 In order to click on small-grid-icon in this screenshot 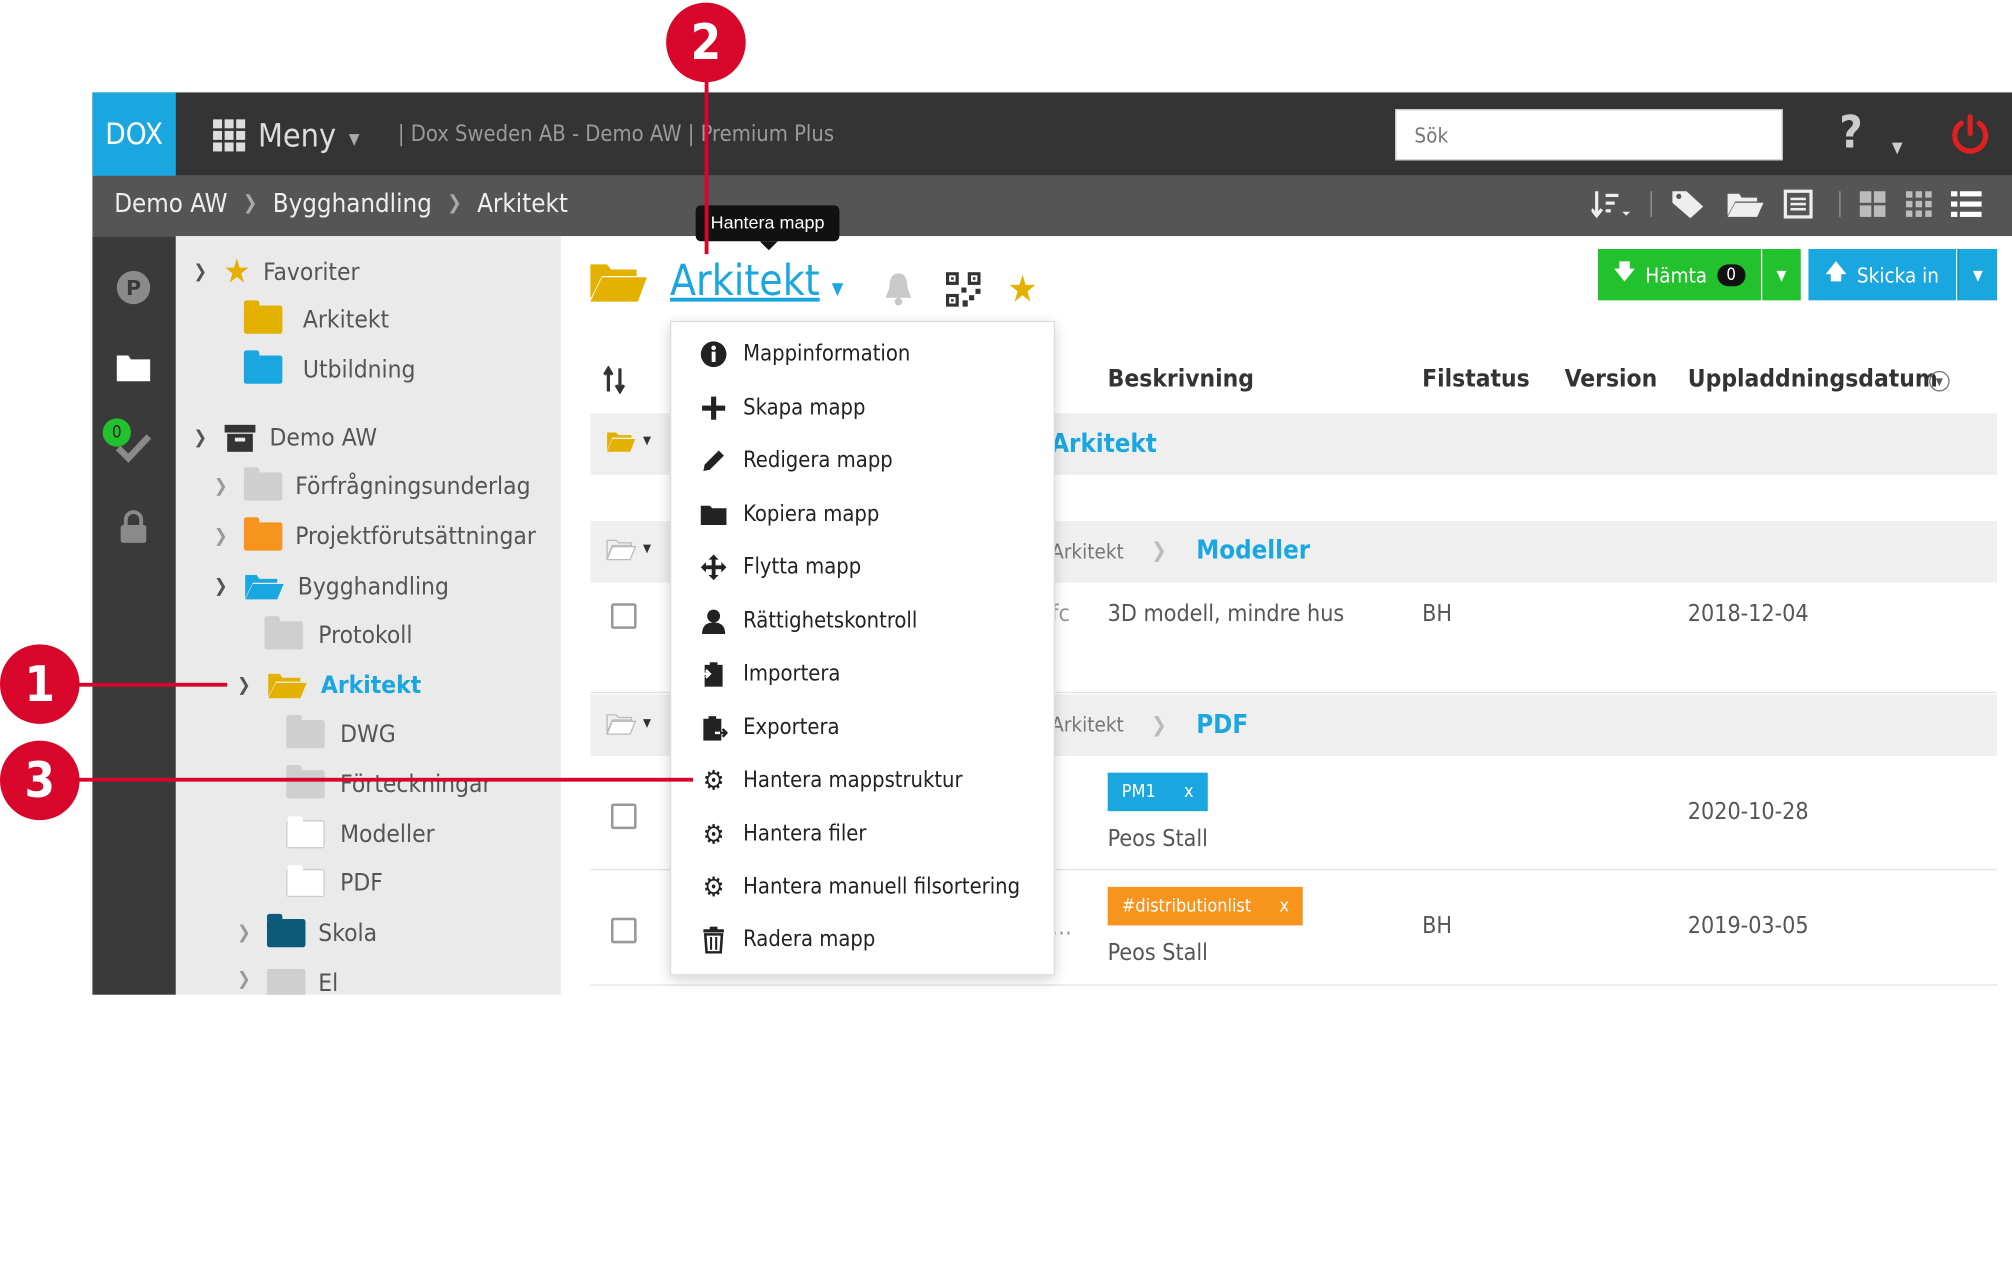, I will do `click(1919, 204)`.